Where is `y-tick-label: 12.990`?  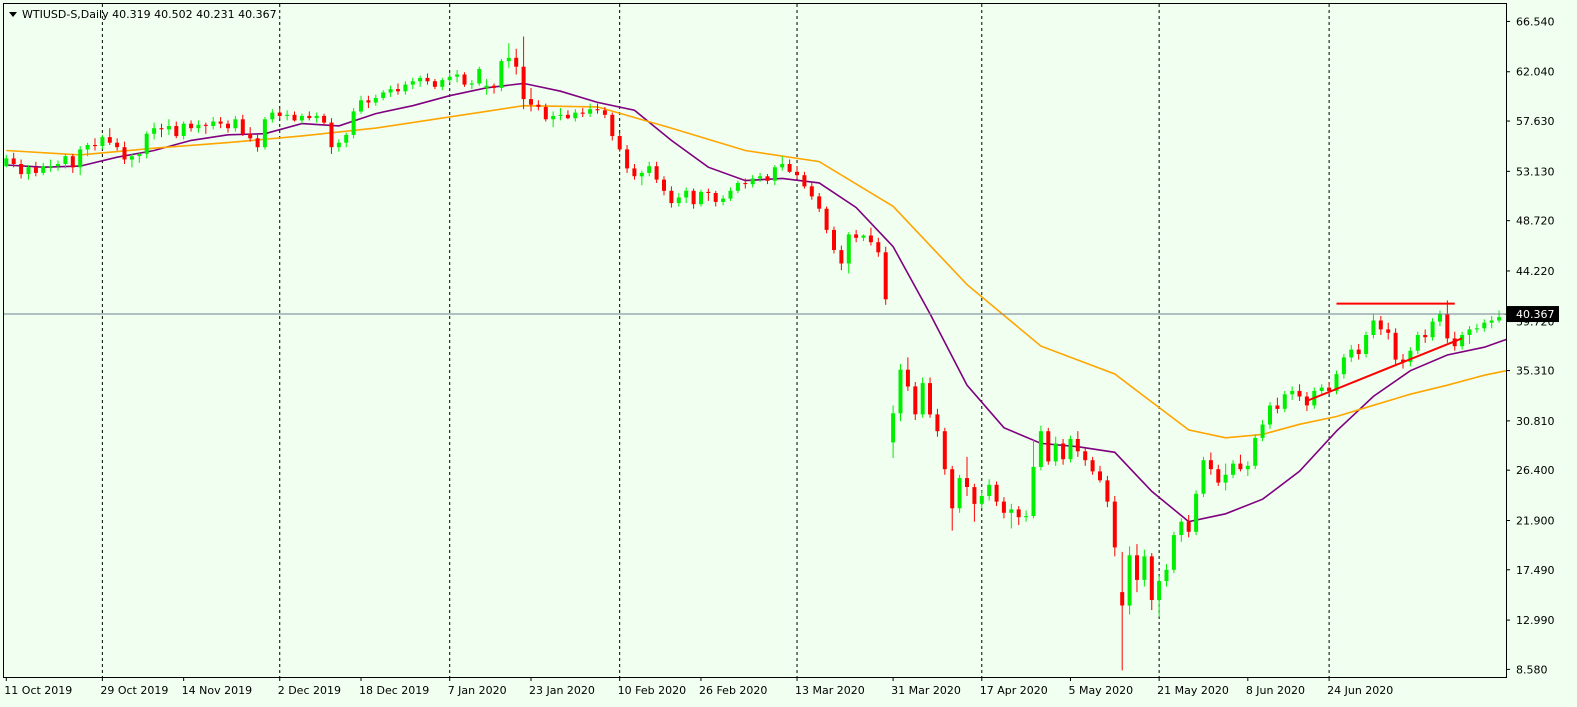 y-tick-label: 12.990 is located at coordinates (1535, 620).